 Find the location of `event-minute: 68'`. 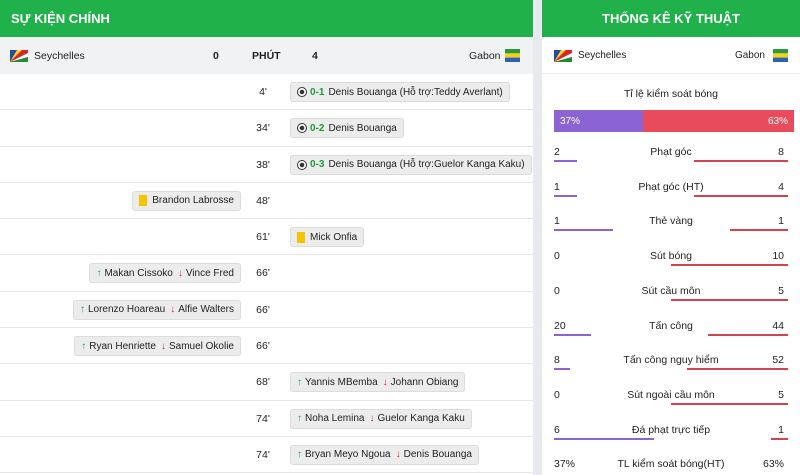

event-minute: 68' is located at coordinates (263, 382).